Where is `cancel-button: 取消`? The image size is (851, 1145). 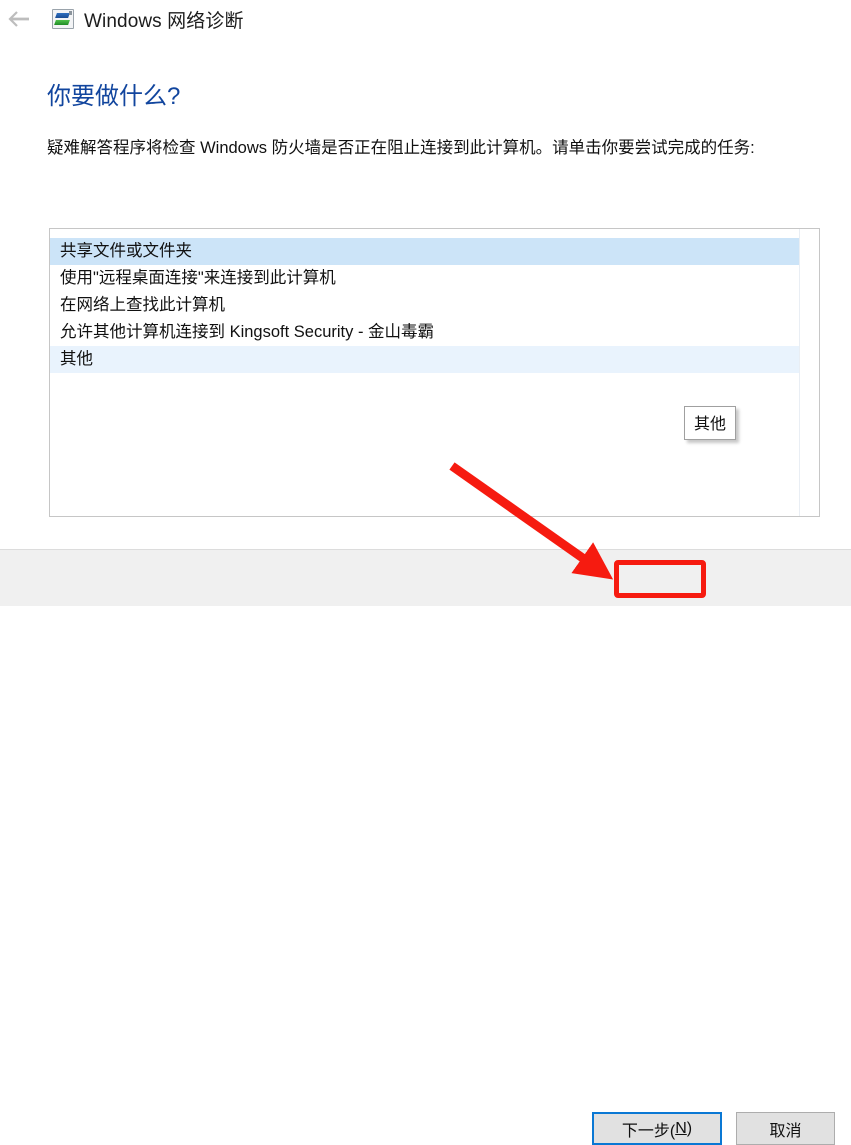
cancel-button: 取消 is located at coordinates (785, 1128).